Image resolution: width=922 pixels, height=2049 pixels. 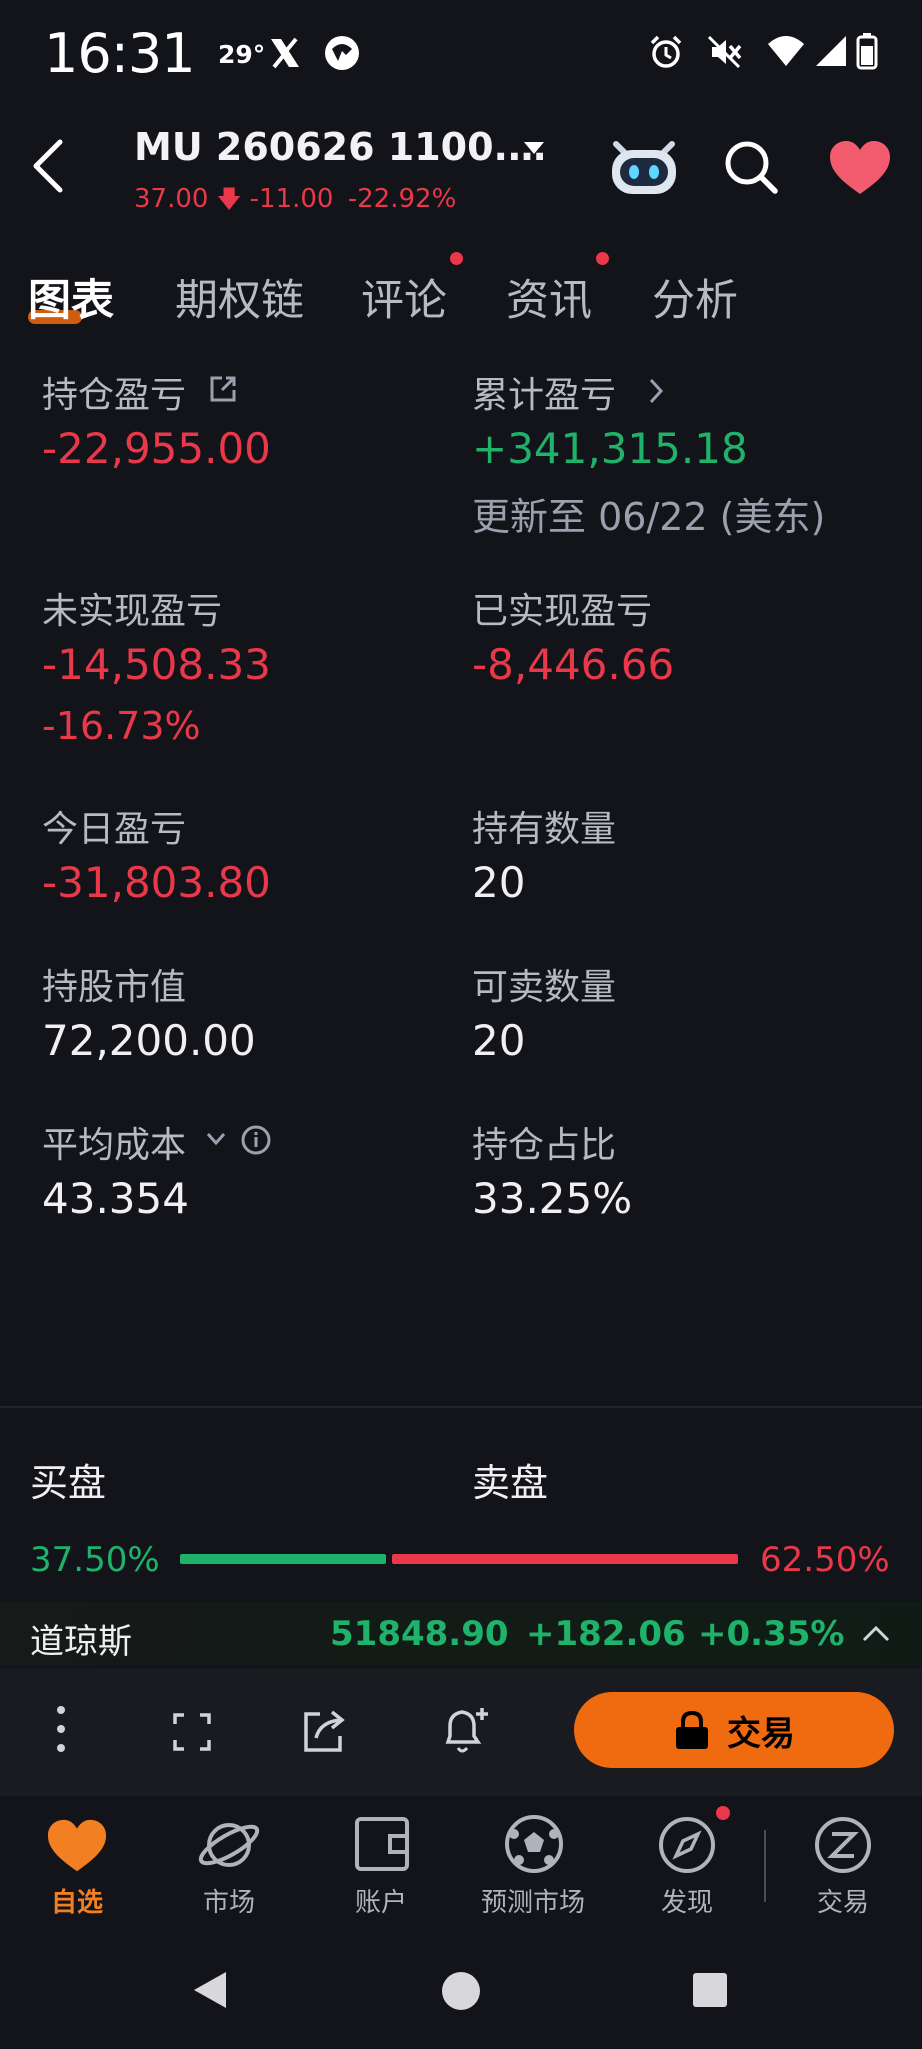 What do you see at coordinates (461, 1991) in the screenshot?
I see `system-home-icon` at bounding box center [461, 1991].